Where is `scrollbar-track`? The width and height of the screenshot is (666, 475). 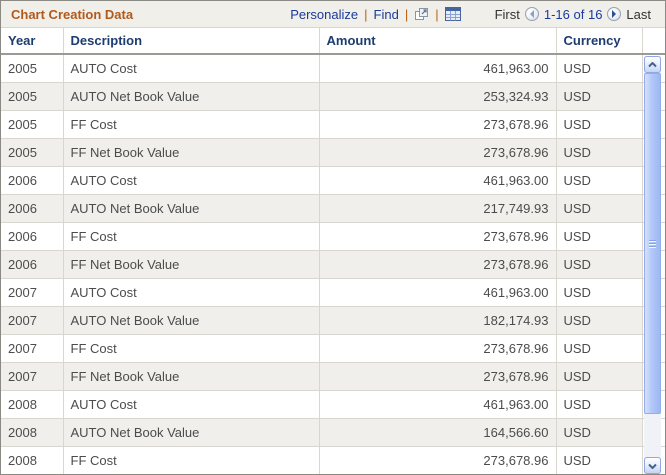
scrollbar-track is located at coordinates (652, 435).